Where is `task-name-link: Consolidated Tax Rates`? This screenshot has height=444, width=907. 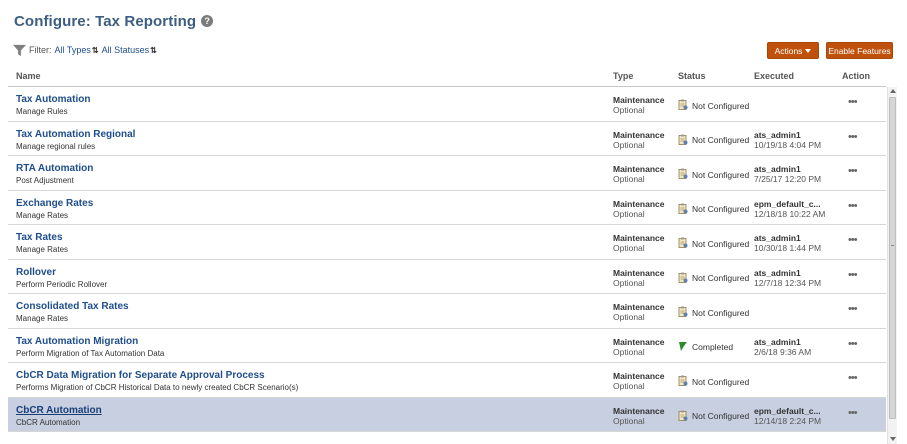
task-name-link: Consolidated Tax Rates is located at coordinates (72, 306).